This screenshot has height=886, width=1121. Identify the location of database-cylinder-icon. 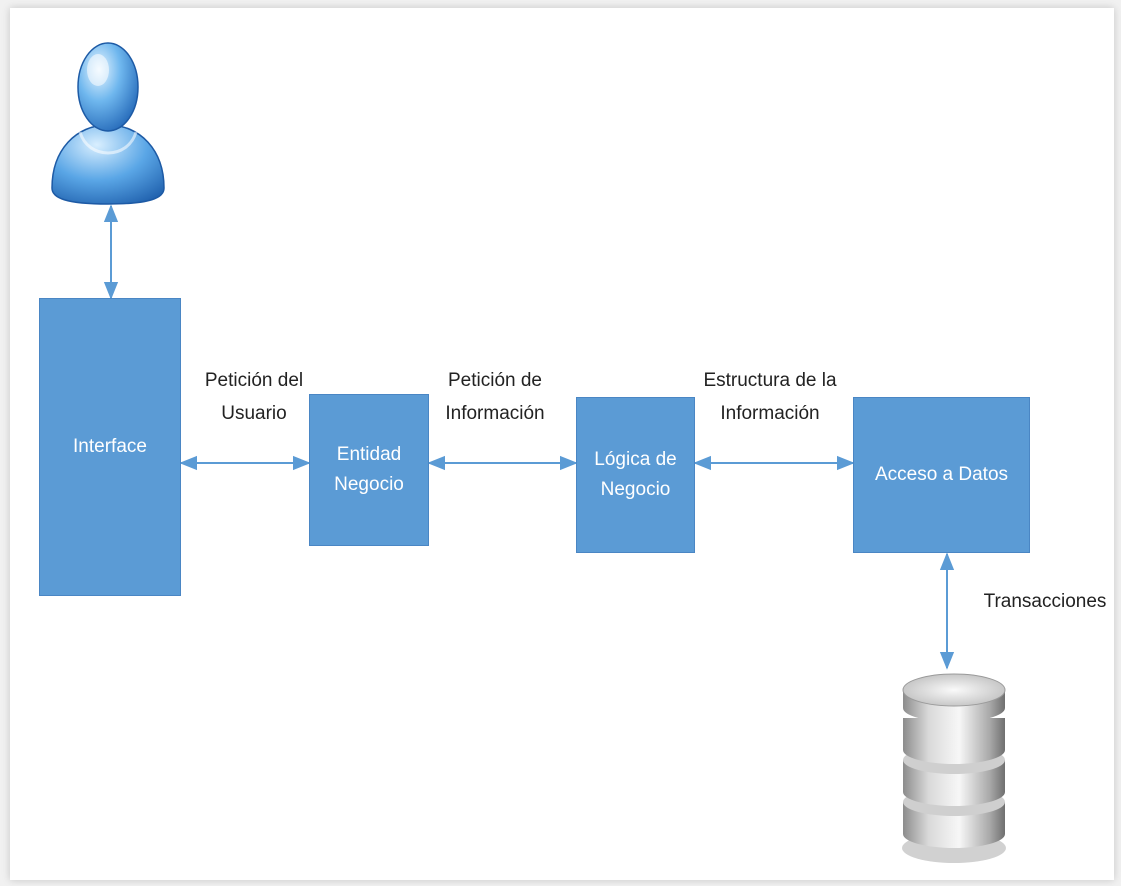
(954, 768).